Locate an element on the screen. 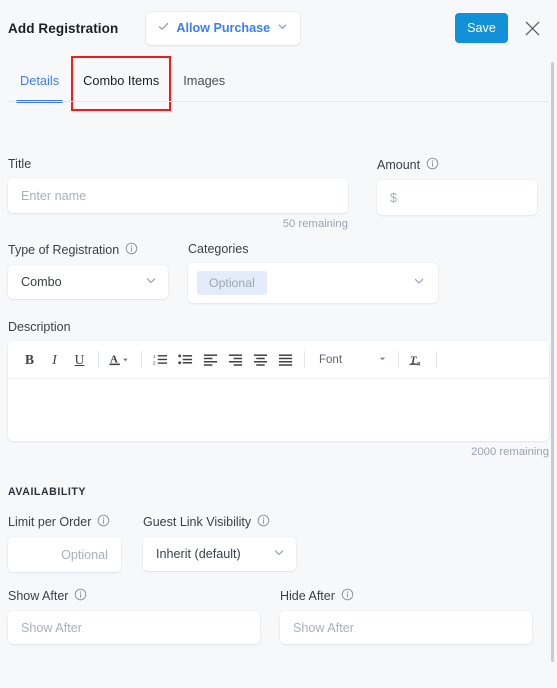  availability-row: Limit per Order Guest Link Vi is located at coordinates (278, 543).